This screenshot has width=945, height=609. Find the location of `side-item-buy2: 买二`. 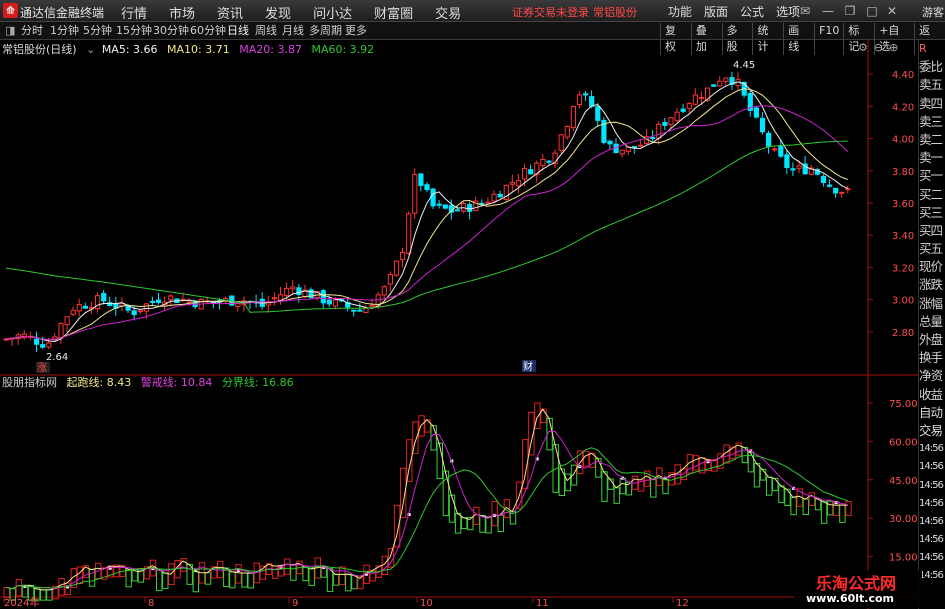

side-item-buy2: 买二 is located at coordinates (931, 194).